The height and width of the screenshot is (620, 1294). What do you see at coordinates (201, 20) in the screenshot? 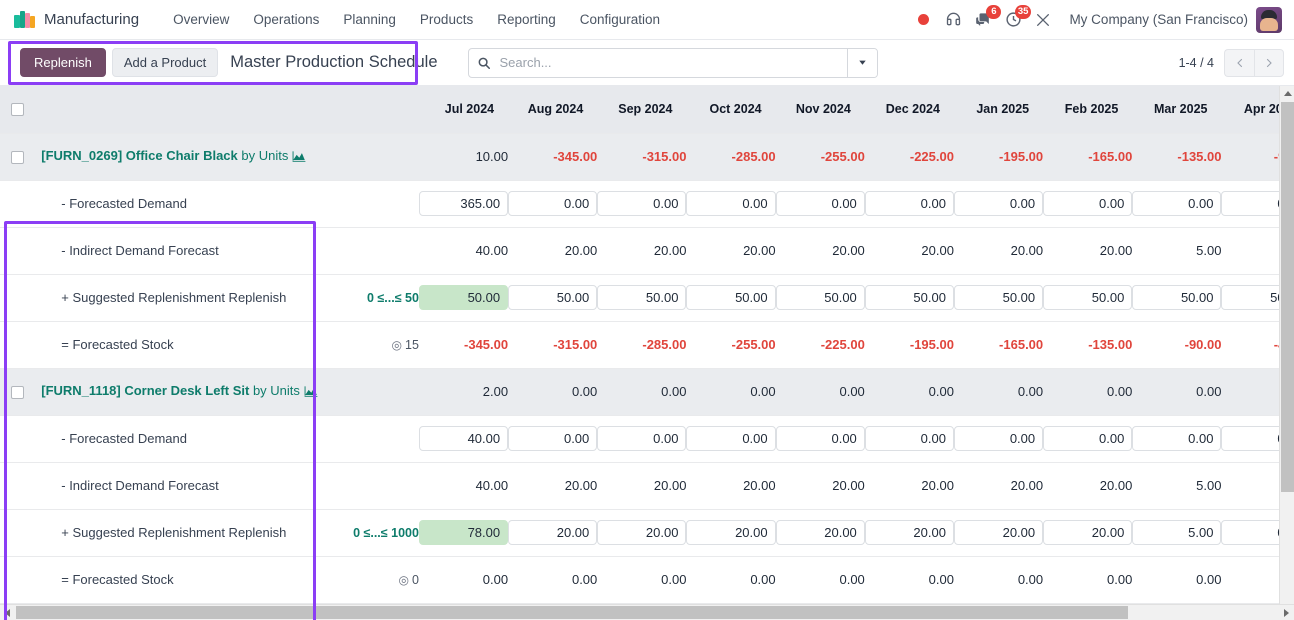
I see `menu-item-overview: Overview` at bounding box center [201, 20].